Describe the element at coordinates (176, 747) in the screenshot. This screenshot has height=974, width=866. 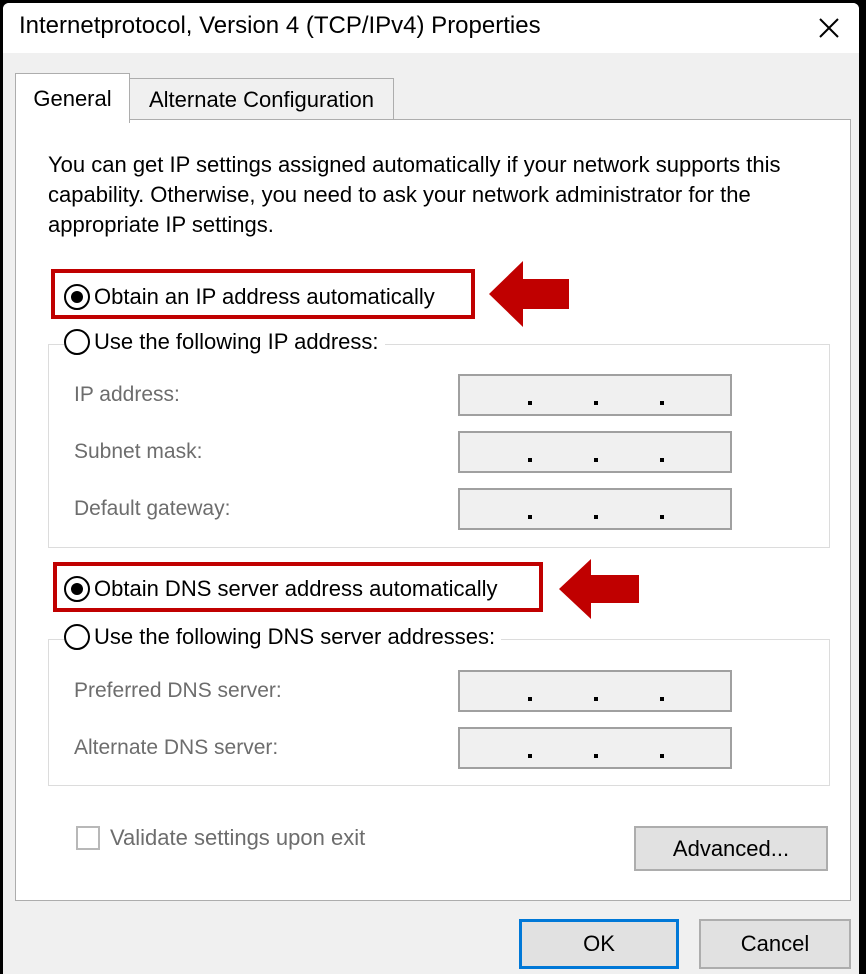
I see `alternate-dns-label: Alternate DNS server:` at that location.